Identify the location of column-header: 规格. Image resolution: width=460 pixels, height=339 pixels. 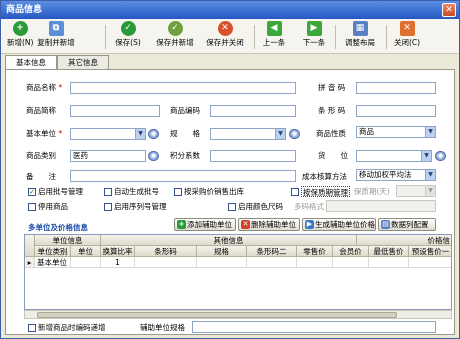
(222, 251).